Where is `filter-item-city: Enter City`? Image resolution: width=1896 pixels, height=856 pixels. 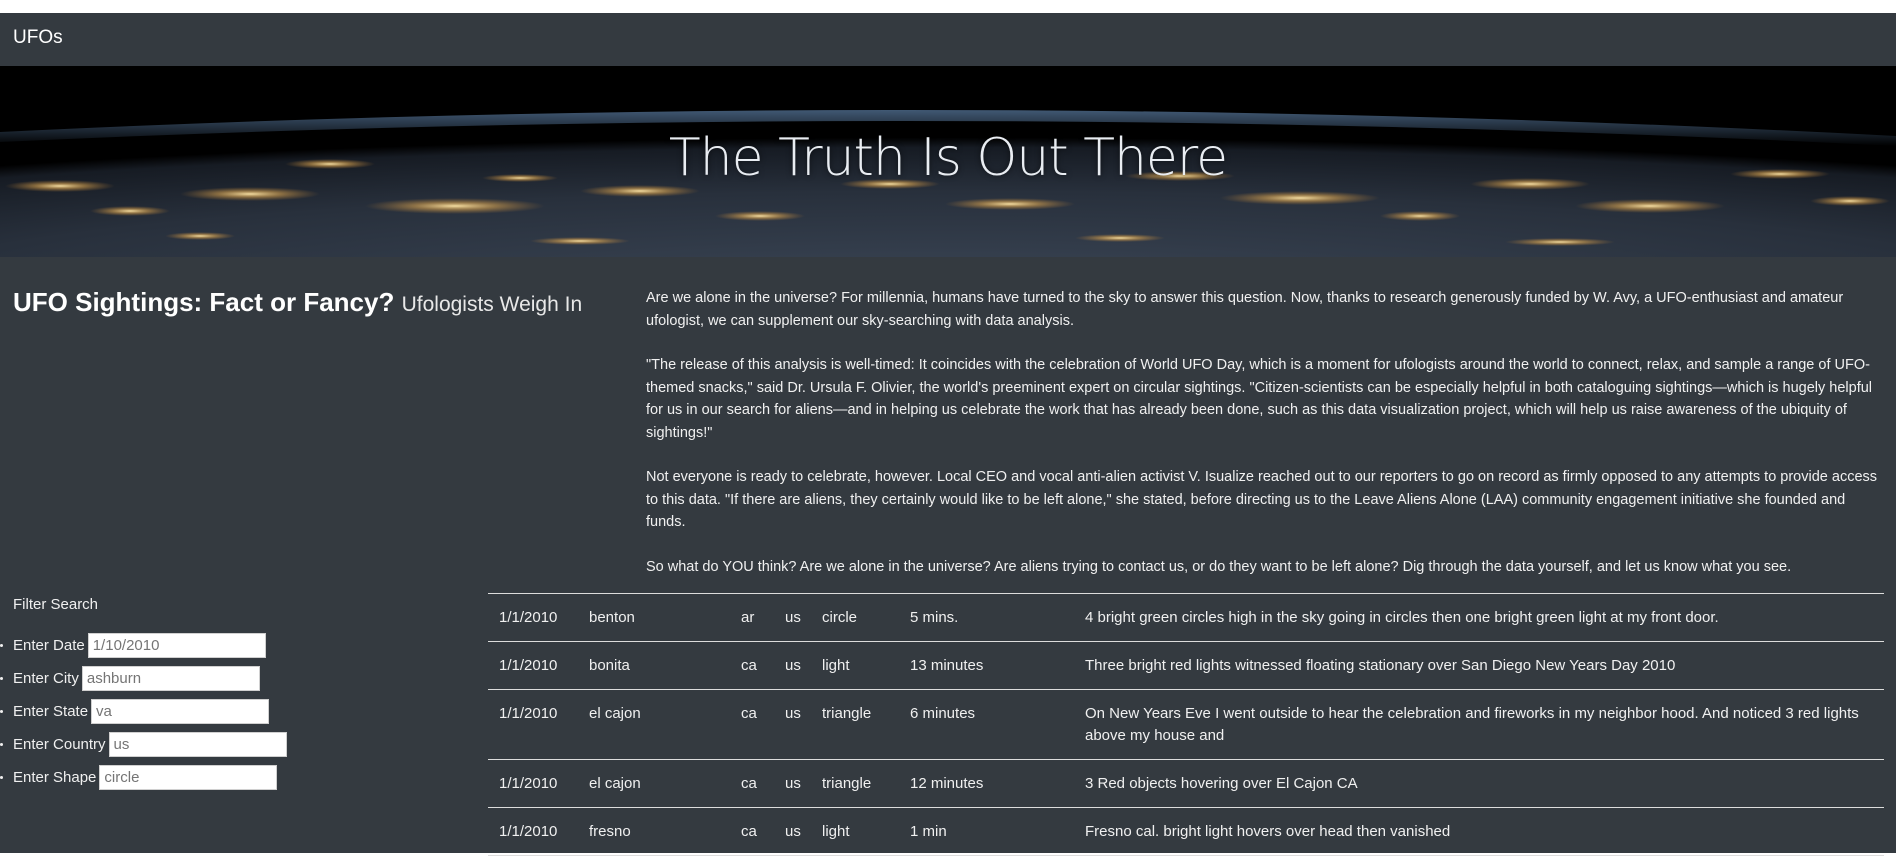 filter-item-city: Enter City is located at coordinates (143, 678).